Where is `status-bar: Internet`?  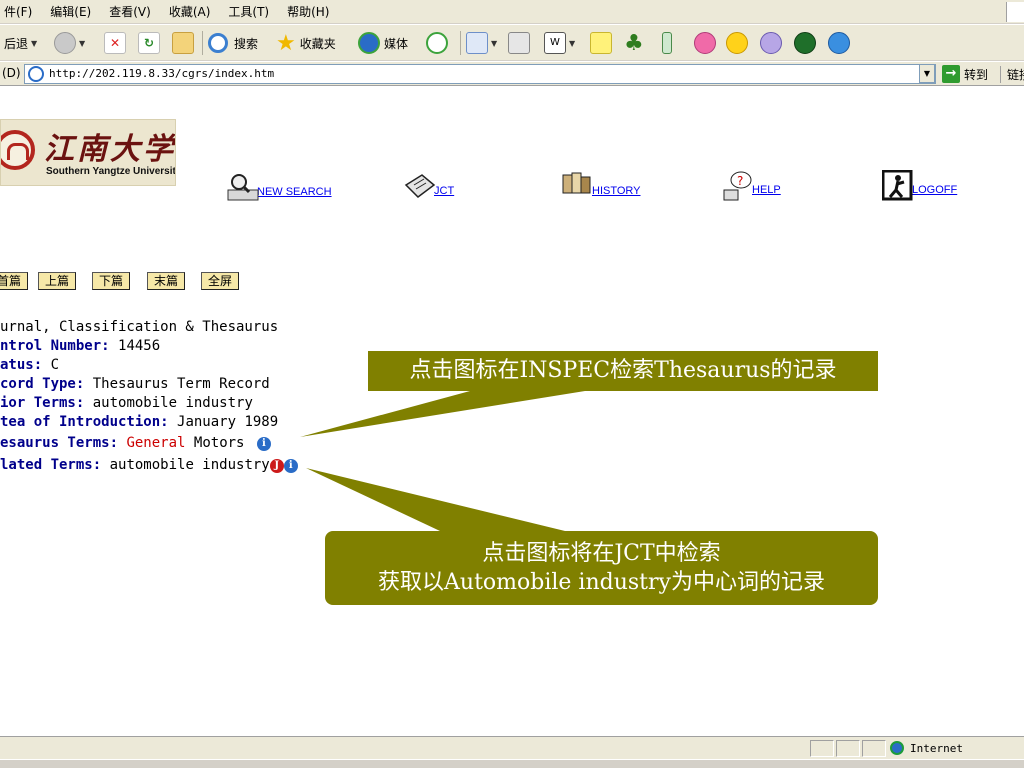
status-bar: Internet is located at coordinates (512, 747).